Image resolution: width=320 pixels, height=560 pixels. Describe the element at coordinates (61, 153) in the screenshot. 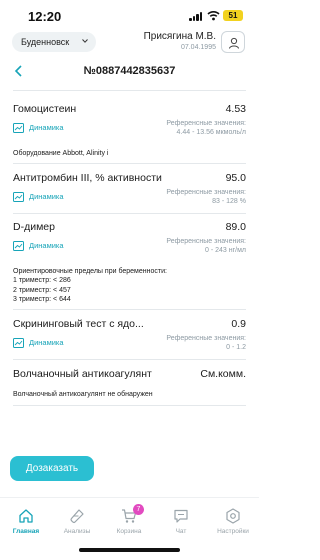

I see `result-note: Оборудование Abbott, Alinity i` at that location.